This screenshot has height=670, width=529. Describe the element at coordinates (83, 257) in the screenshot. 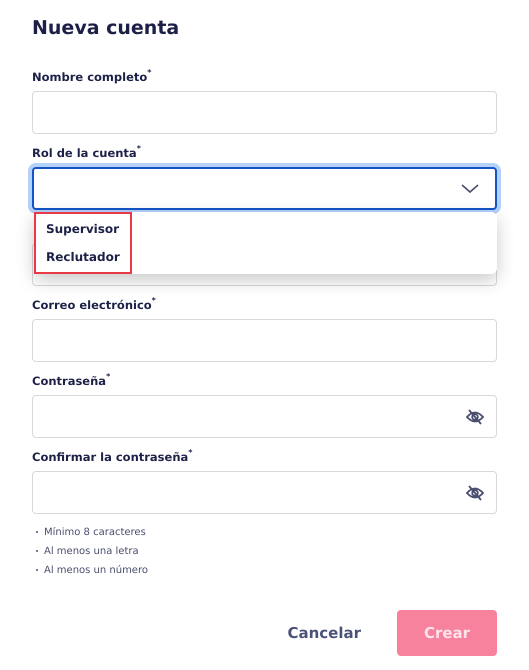

I see `dropdown-option: Reclutador` at that location.